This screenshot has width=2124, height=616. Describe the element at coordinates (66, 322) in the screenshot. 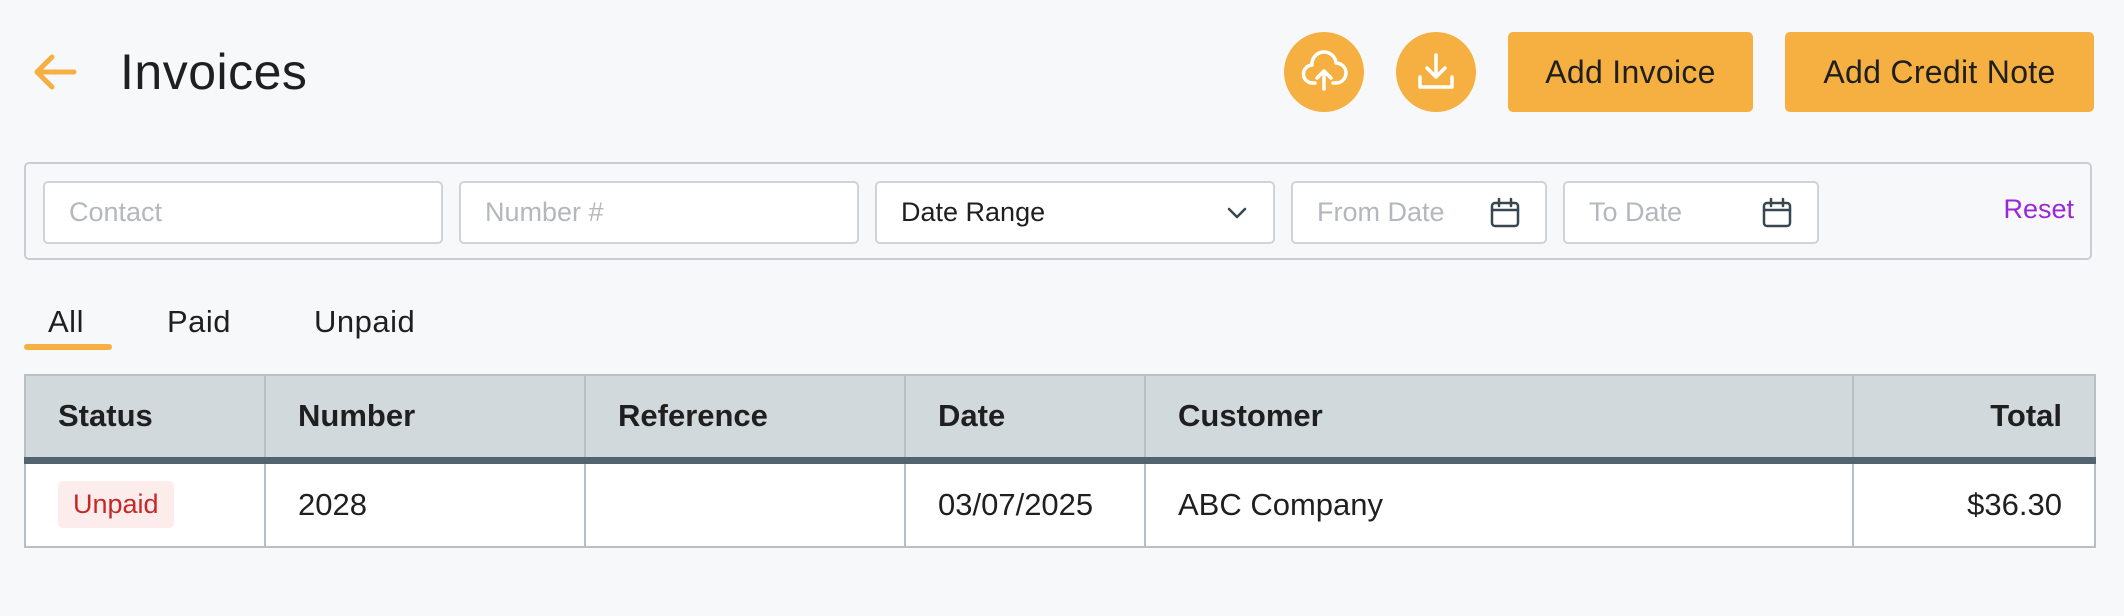

I see `tab-all: All` at that location.